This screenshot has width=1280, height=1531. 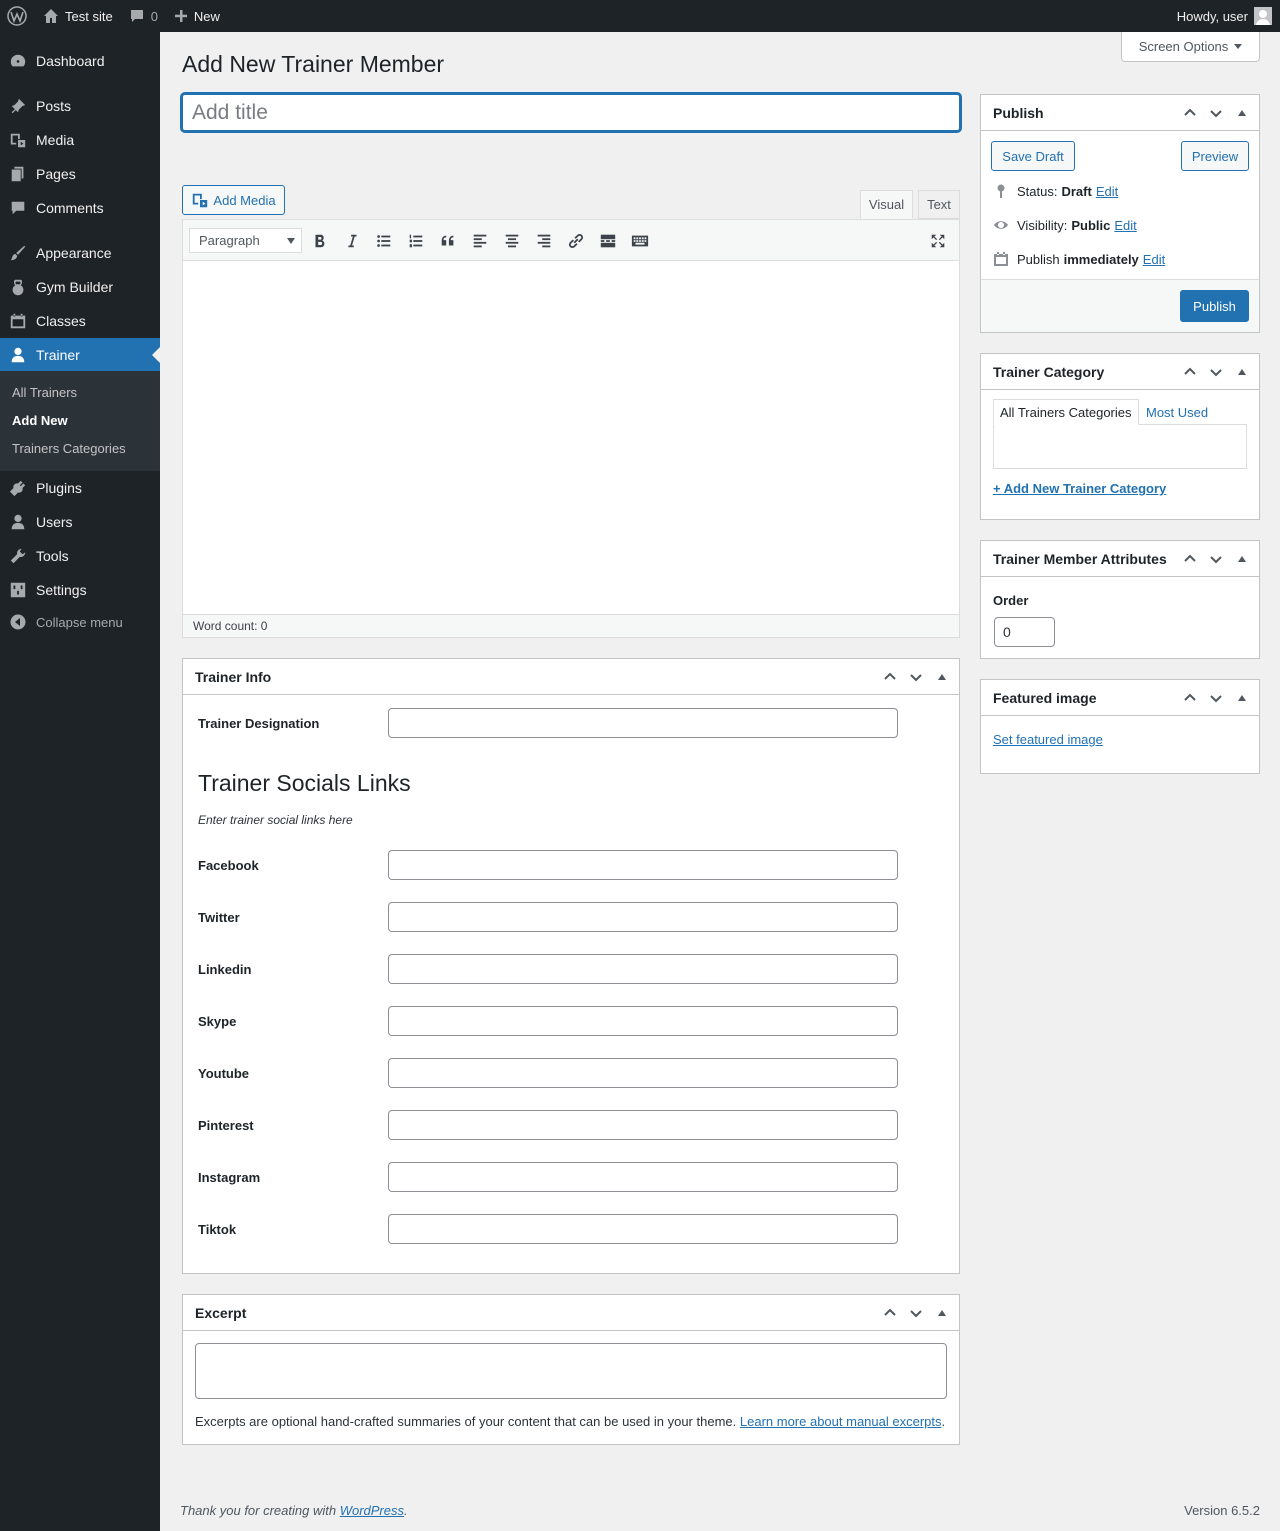 What do you see at coordinates (80, 590) in the screenshot?
I see `menu-settings: Settings` at bounding box center [80, 590].